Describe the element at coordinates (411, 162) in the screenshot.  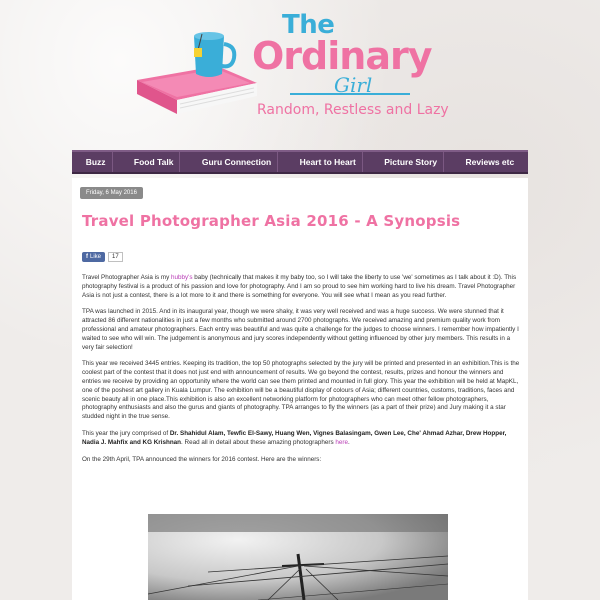
I see `nav-item-picture-story: Picture Story` at that location.